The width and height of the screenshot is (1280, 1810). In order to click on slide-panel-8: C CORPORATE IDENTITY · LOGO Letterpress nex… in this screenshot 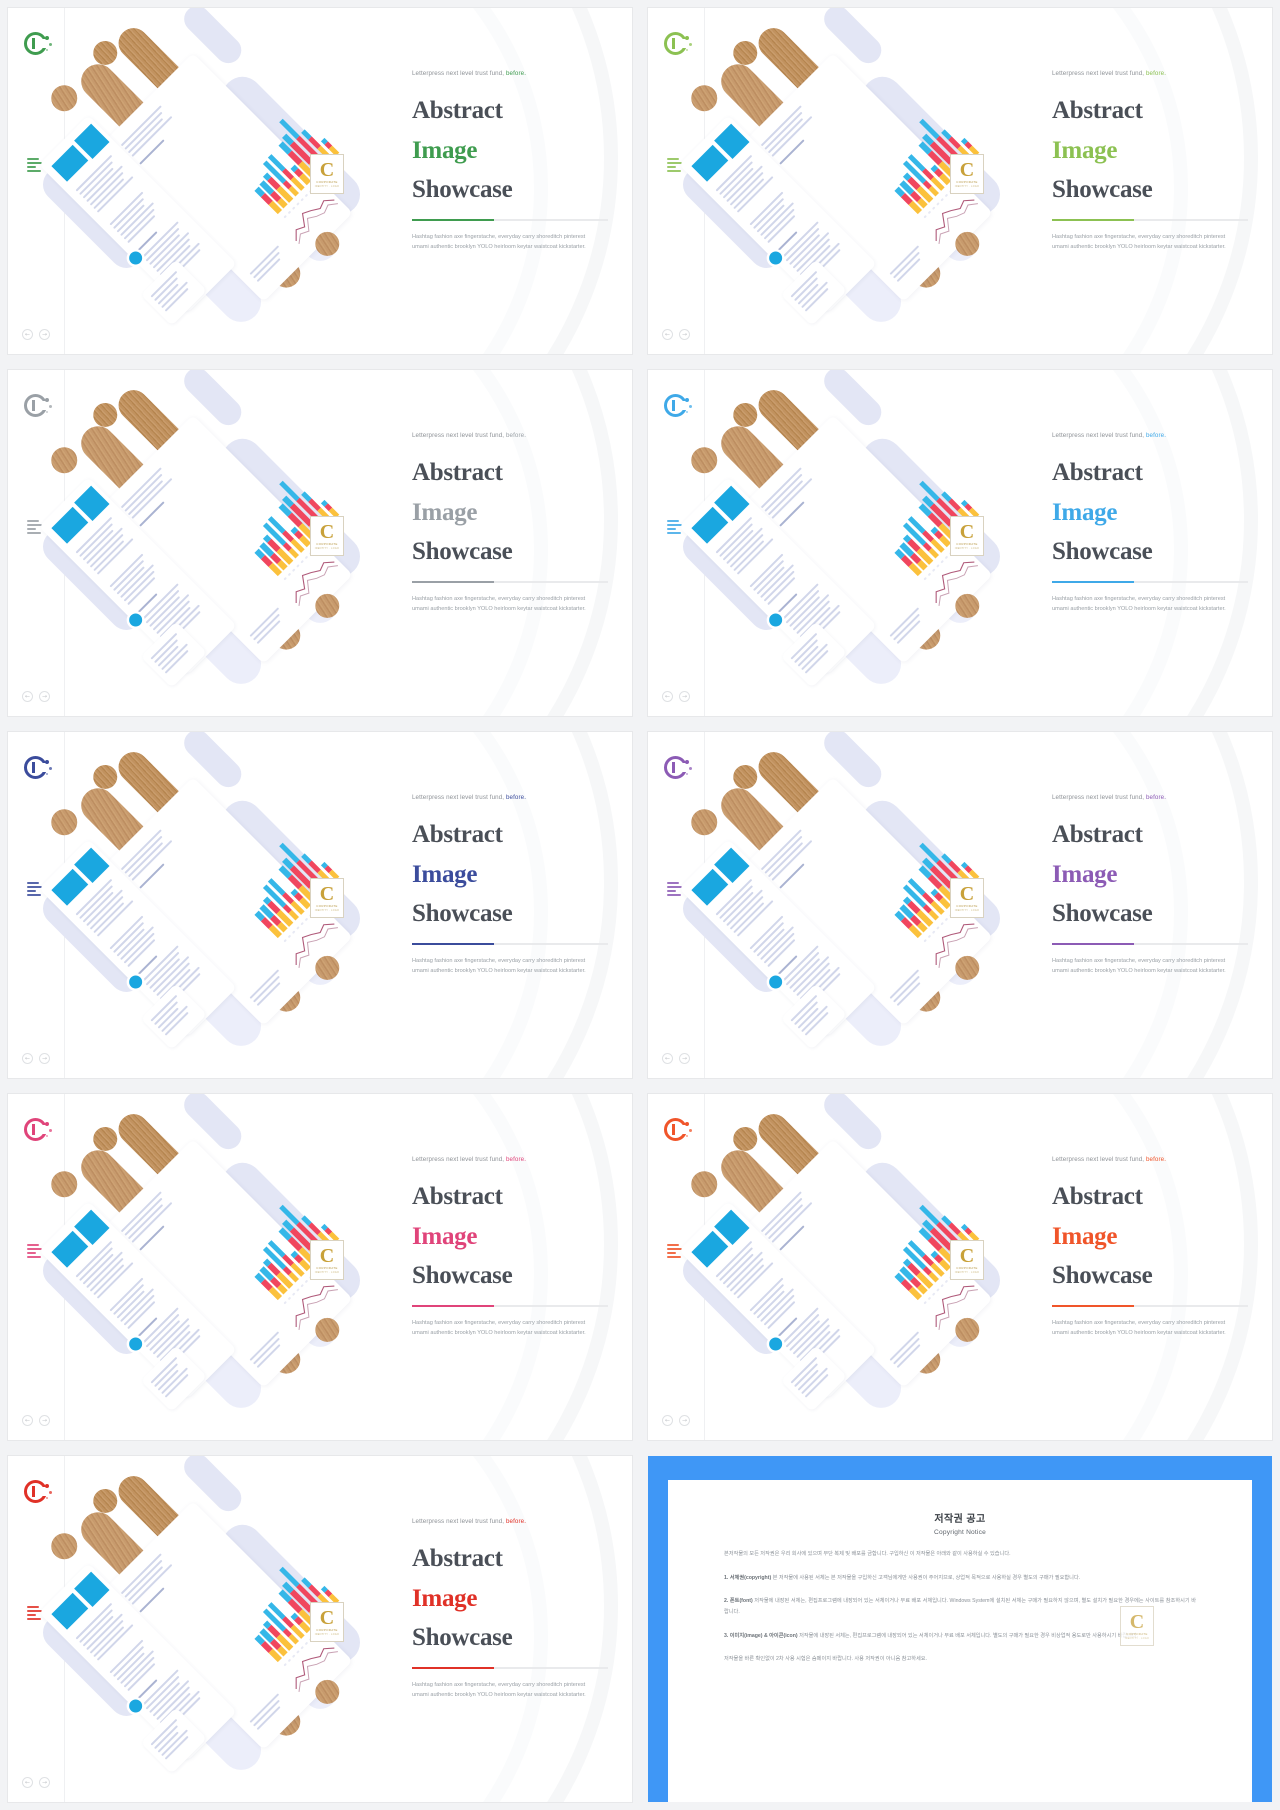, I will do `click(960, 1267)`.